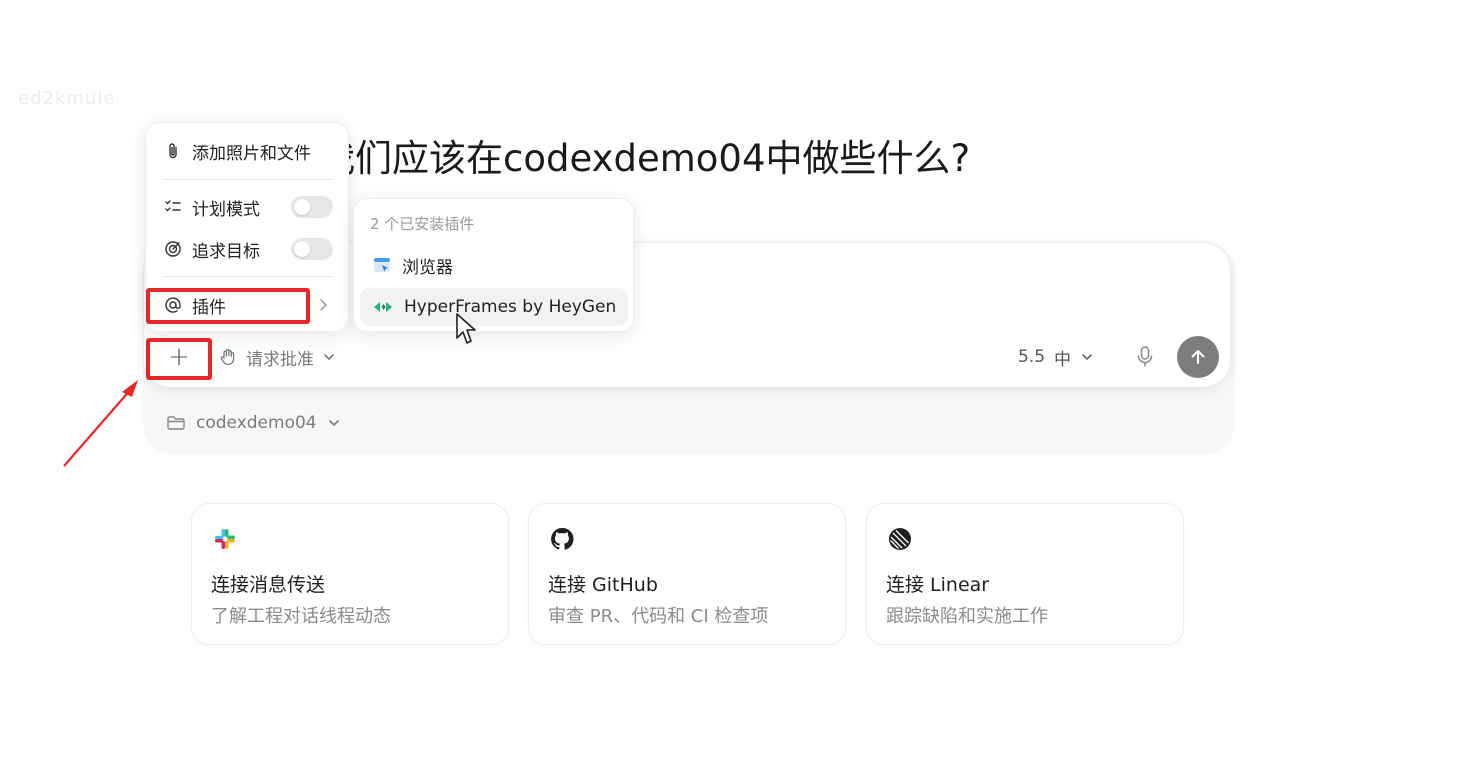 This screenshot has width=1470, height=758. Describe the element at coordinates (687, 574) in the screenshot. I see `card-connect-github: 连接 GitHub 审查 PR、代码和 CI 检查项` at that location.